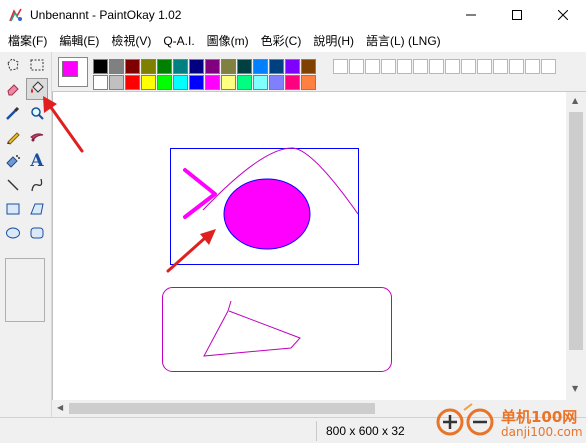  I want to click on vertical-scroll-thumb, so click(576, 231).